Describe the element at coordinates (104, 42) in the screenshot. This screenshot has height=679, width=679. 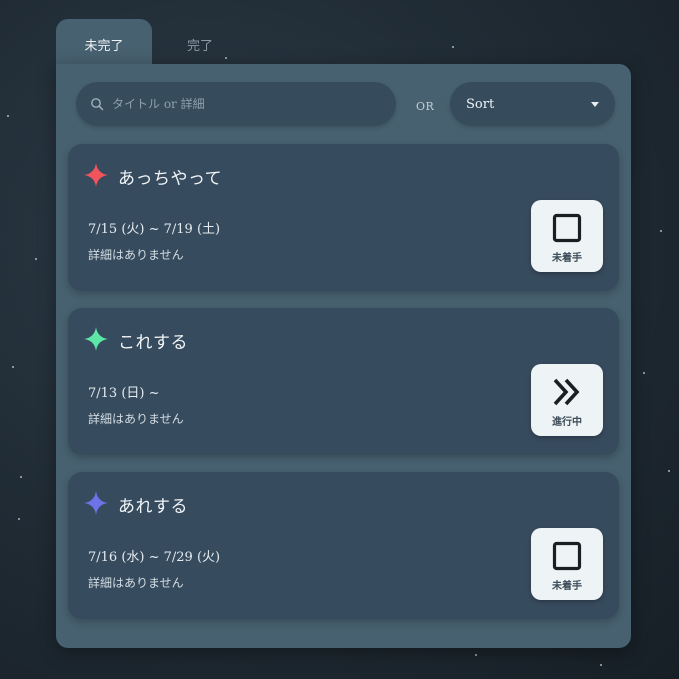
I see `tab-incomplete: 未完了` at that location.